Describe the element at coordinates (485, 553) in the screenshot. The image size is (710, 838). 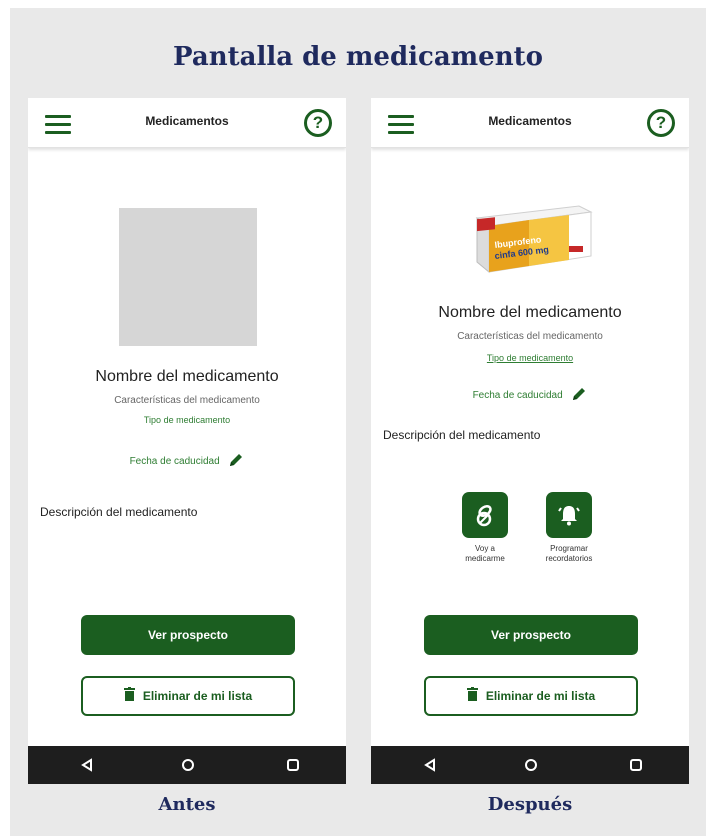
I see `take-medication-label: Voy a medicarme` at that location.